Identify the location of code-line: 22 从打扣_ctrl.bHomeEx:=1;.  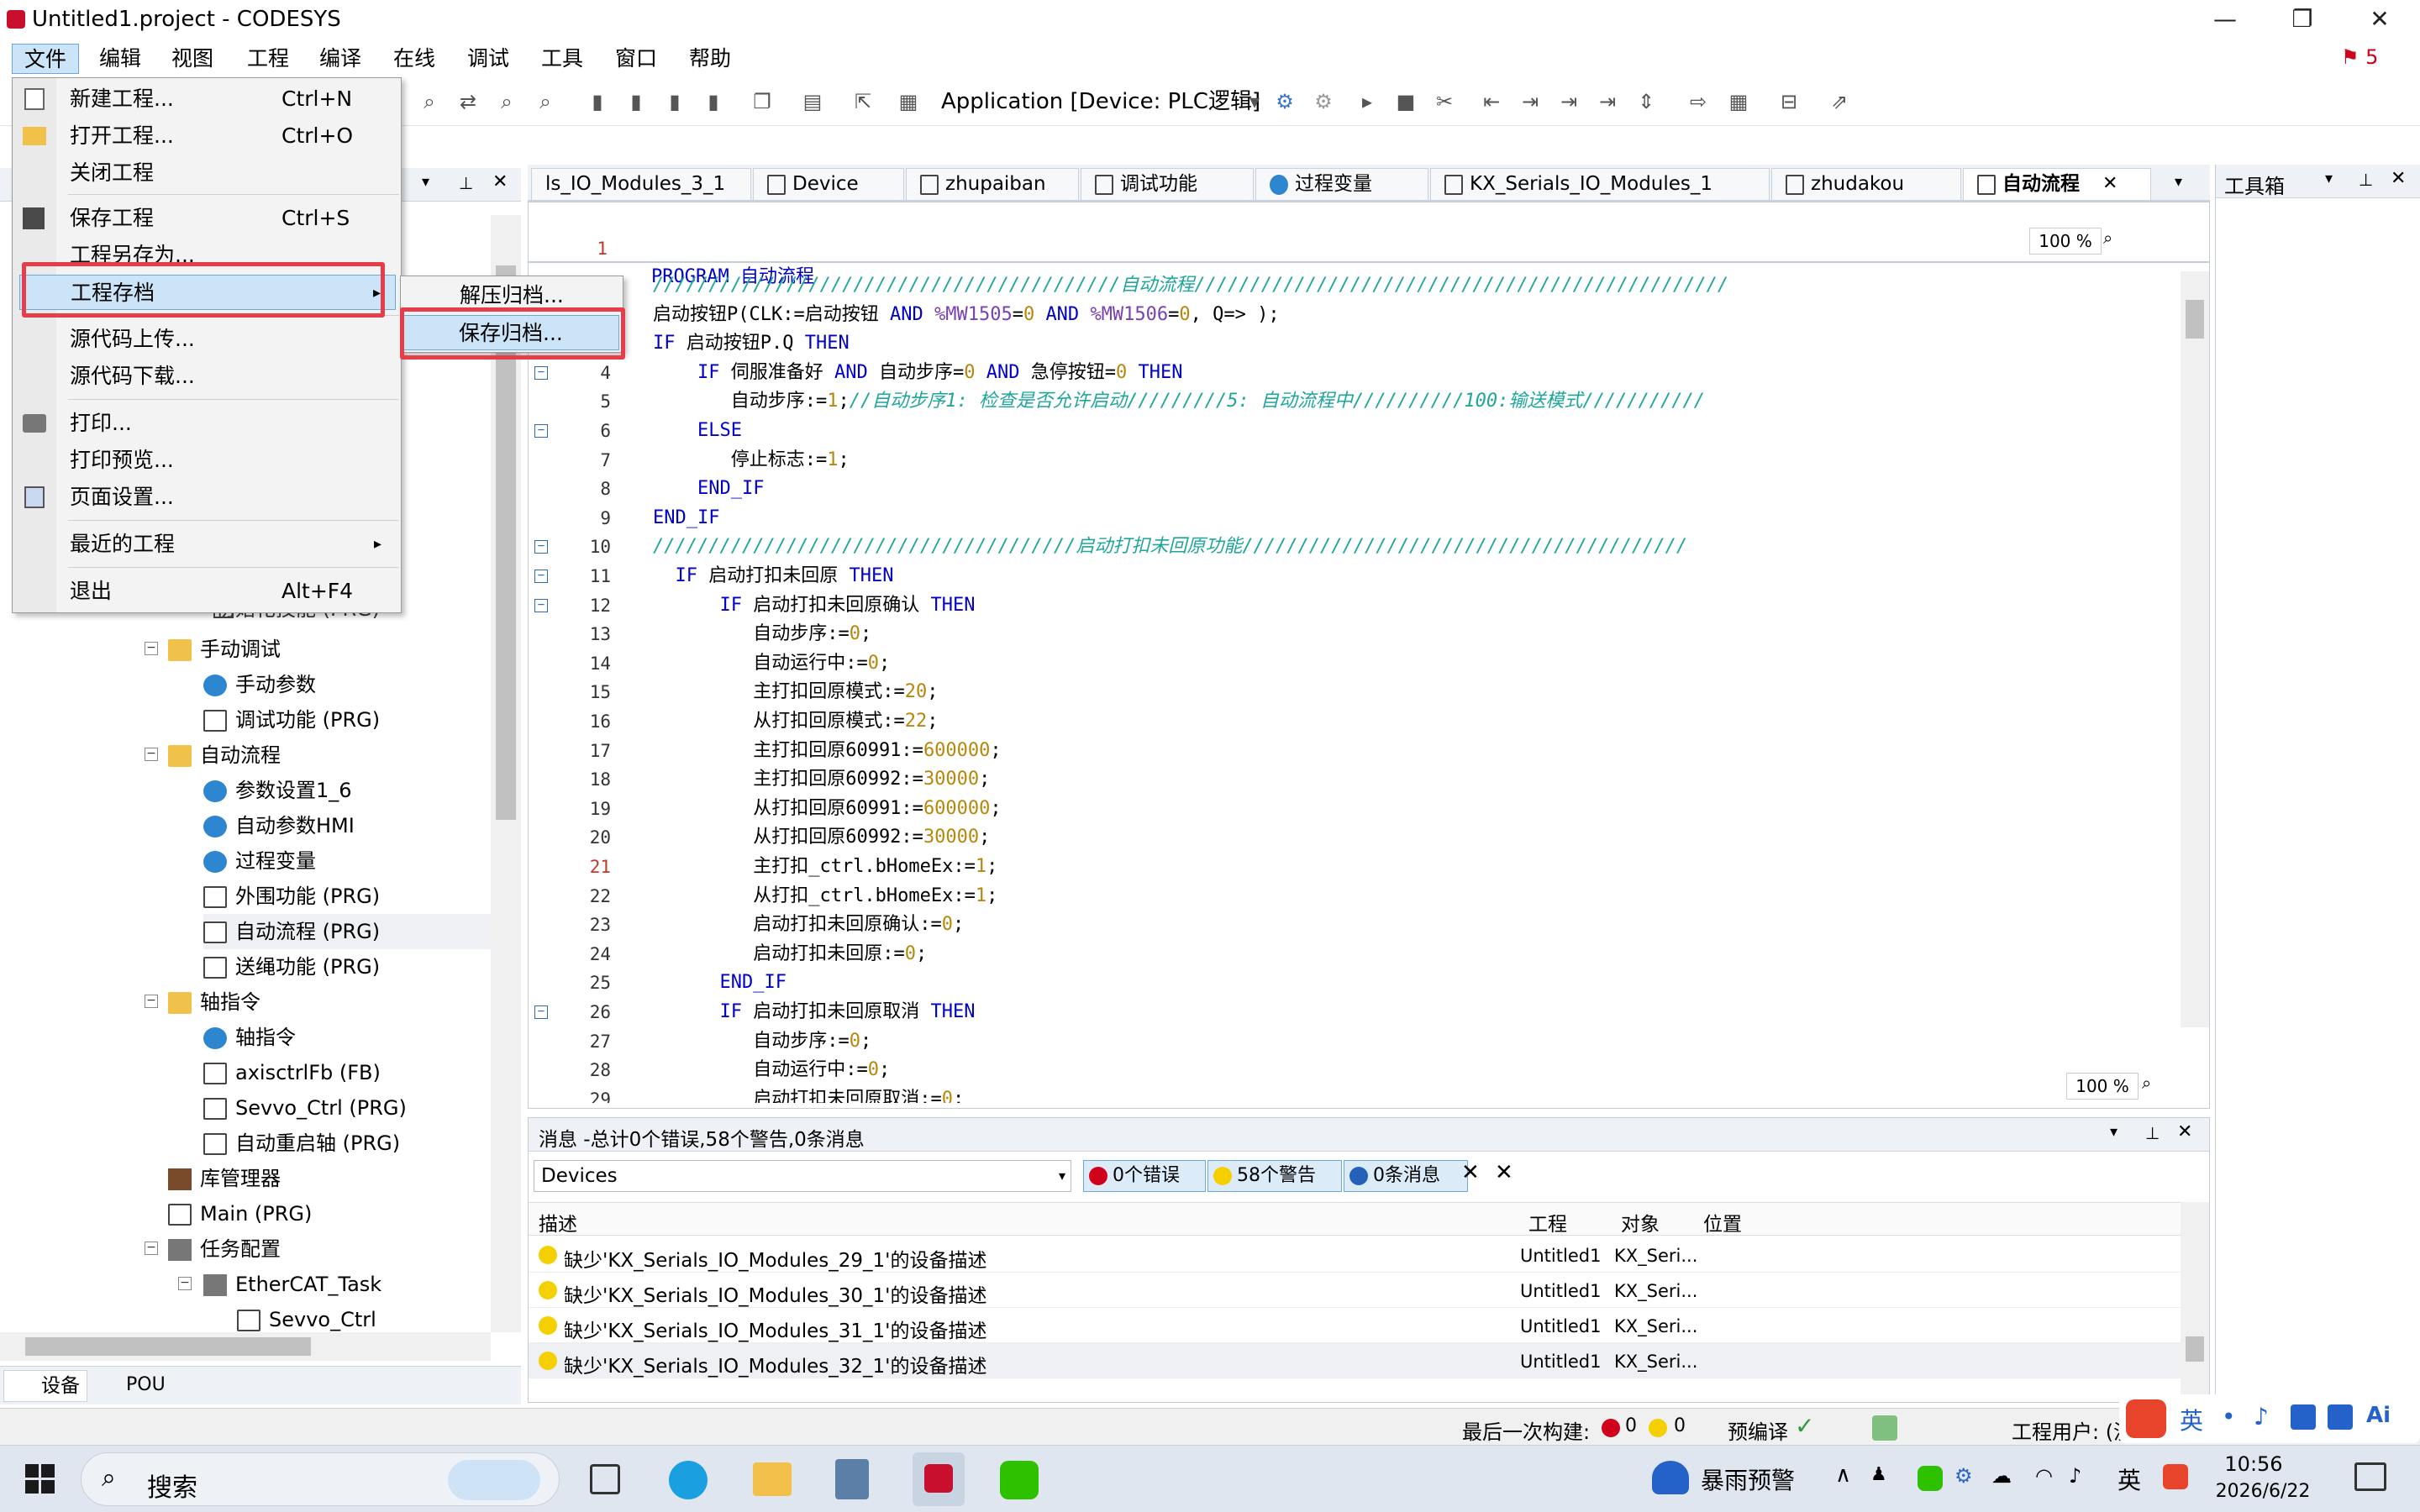
(1356, 896).